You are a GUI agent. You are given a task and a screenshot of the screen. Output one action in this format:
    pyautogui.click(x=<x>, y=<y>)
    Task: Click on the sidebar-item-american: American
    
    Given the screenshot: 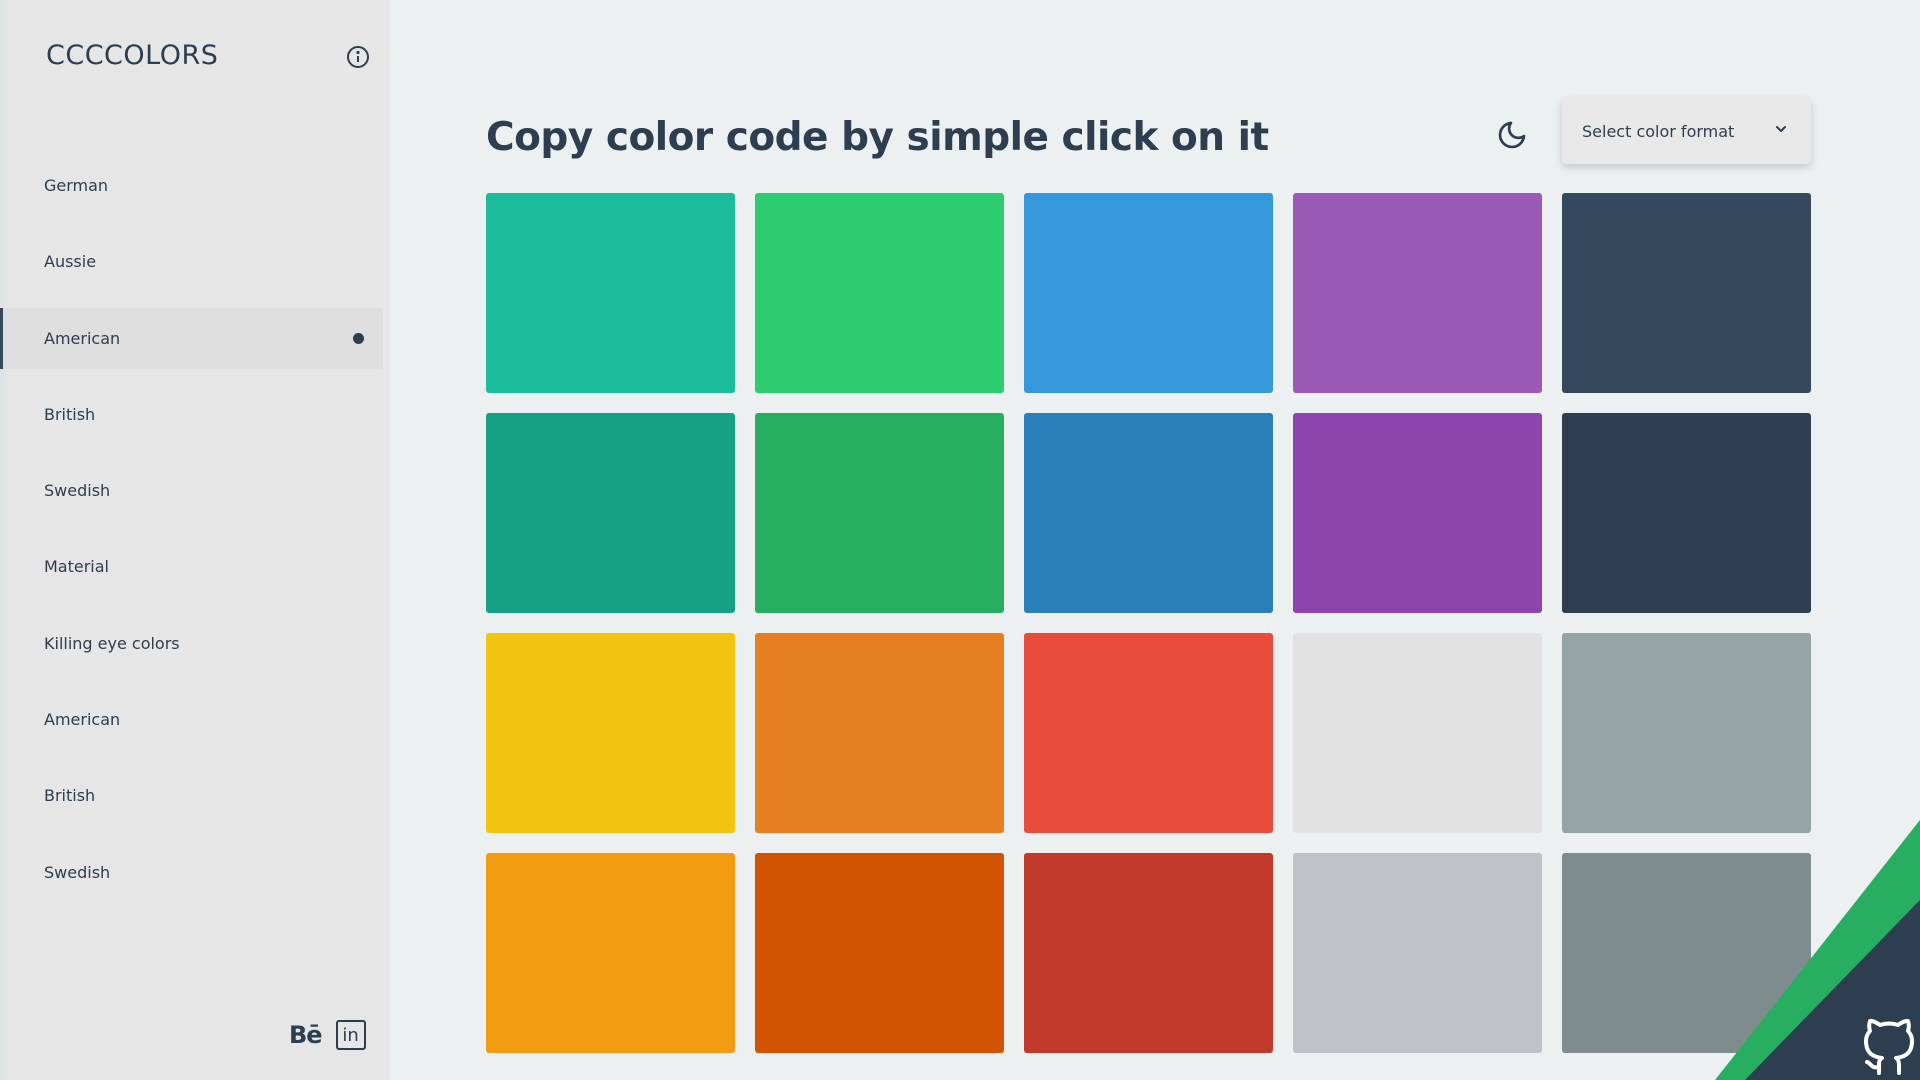 What is the action you would take?
    pyautogui.click(x=191, y=338)
    